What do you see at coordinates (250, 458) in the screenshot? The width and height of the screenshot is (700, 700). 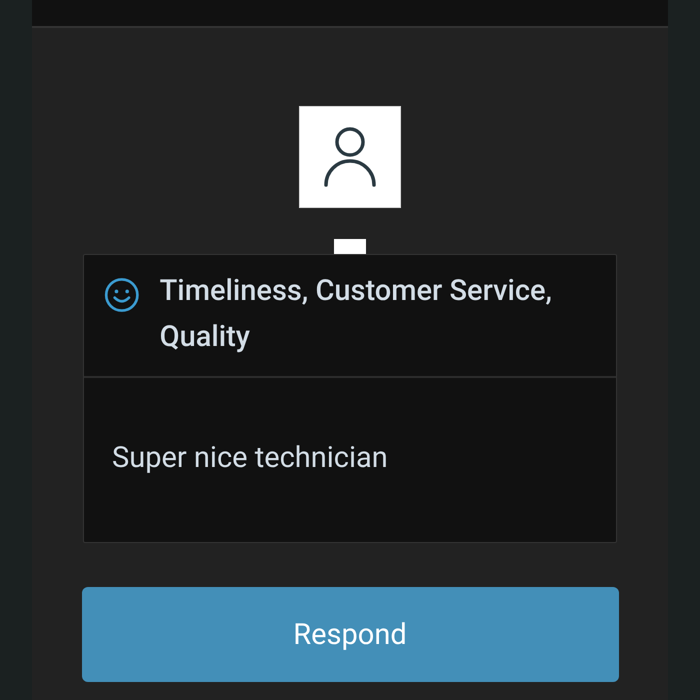 I see `review-comment: Super nice technician` at bounding box center [250, 458].